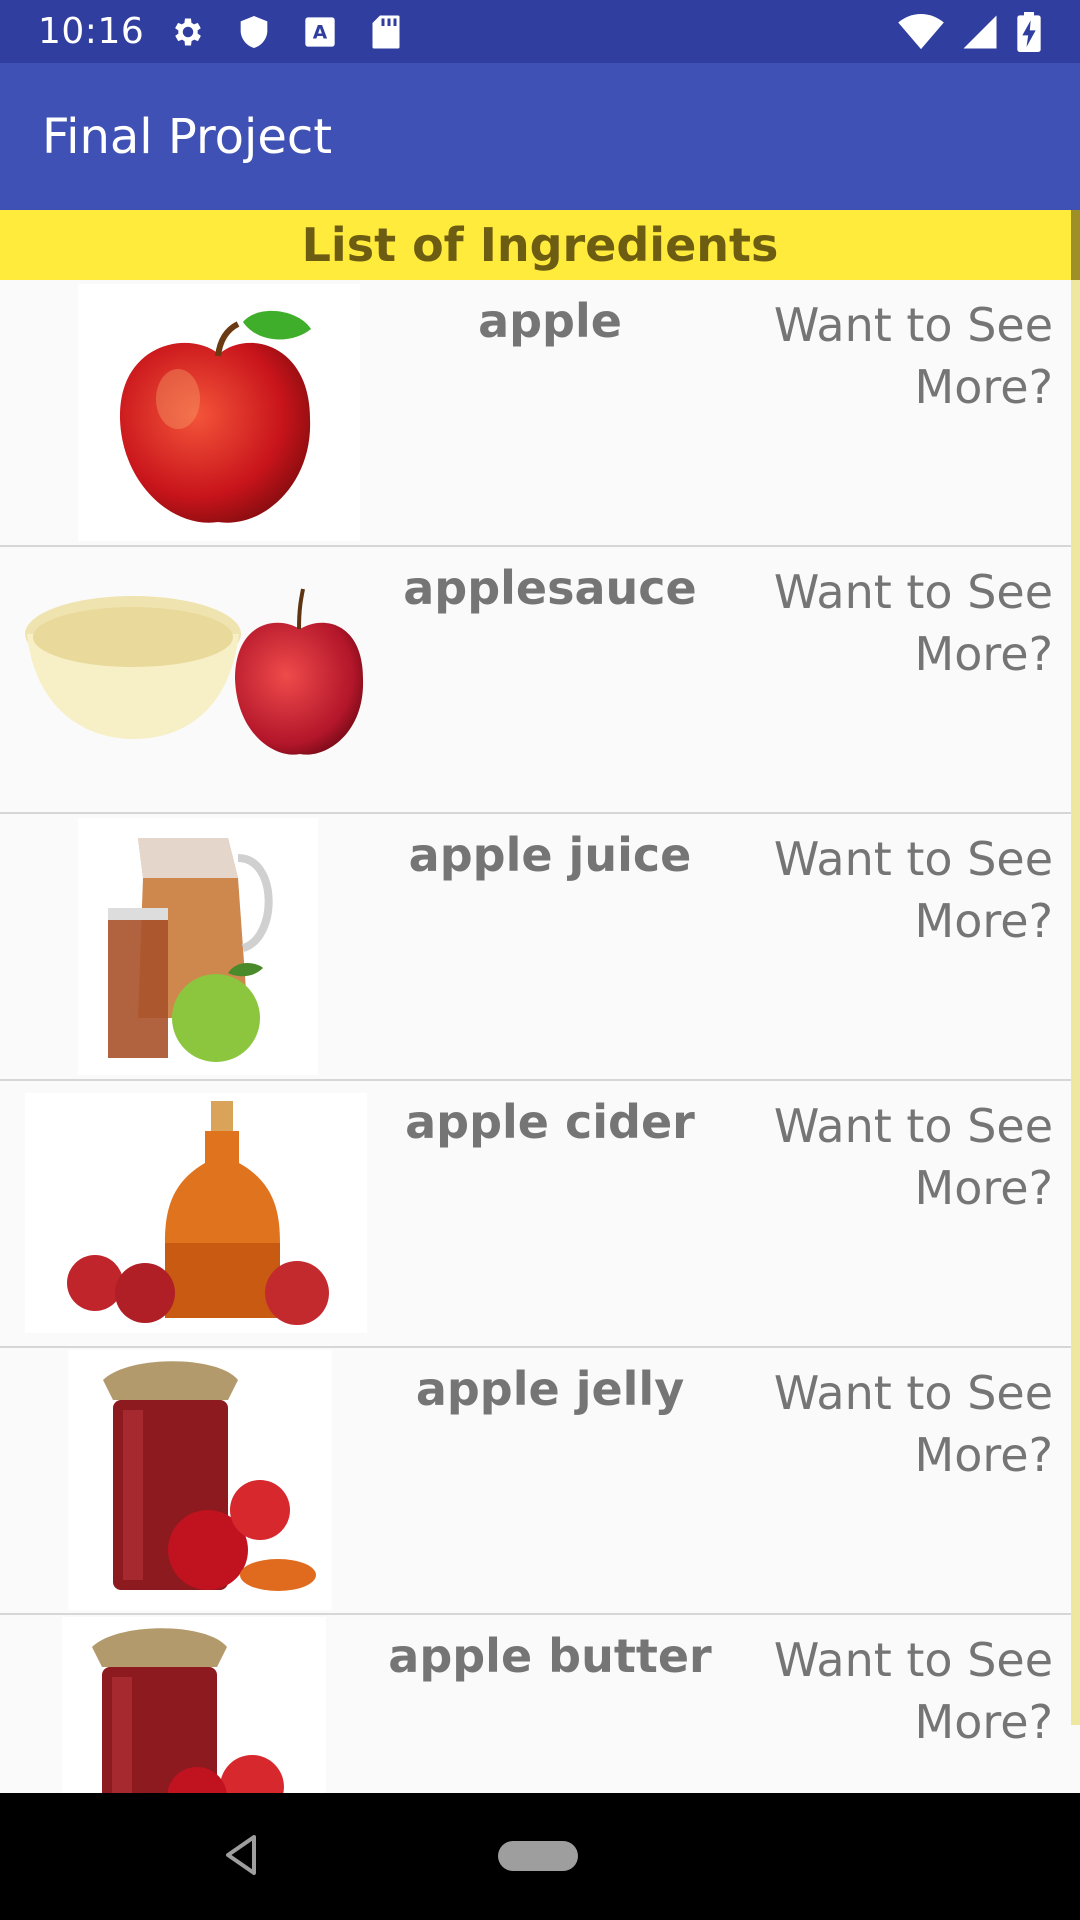 The width and height of the screenshot is (1080, 1920). I want to click on back-icon, so click(241, 1857).